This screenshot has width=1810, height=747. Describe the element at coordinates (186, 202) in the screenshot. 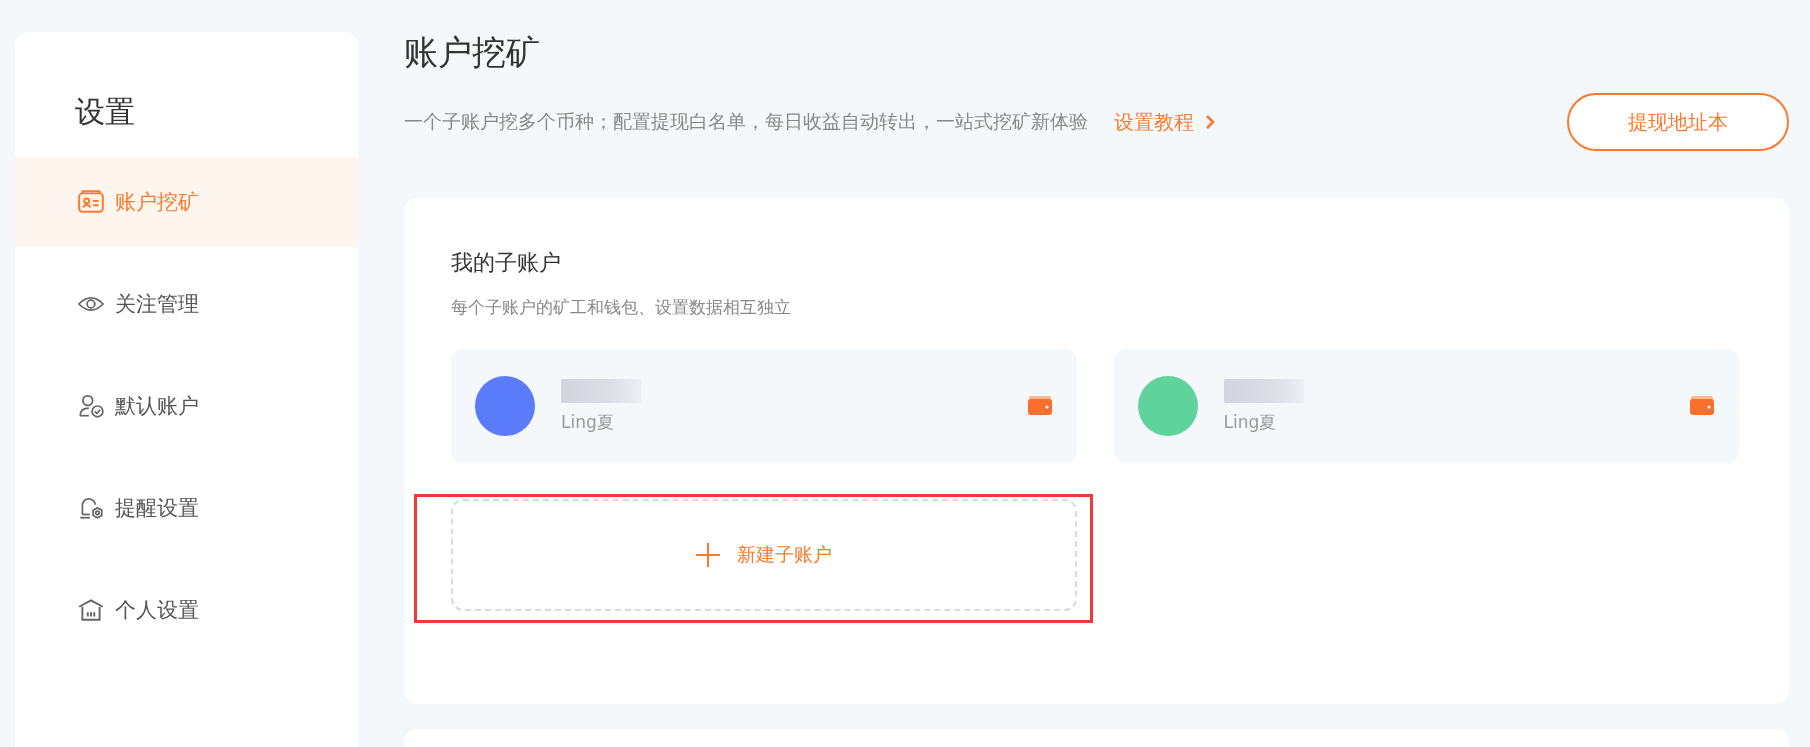

I see `sidebar-item: 账户挖矿` at that location.